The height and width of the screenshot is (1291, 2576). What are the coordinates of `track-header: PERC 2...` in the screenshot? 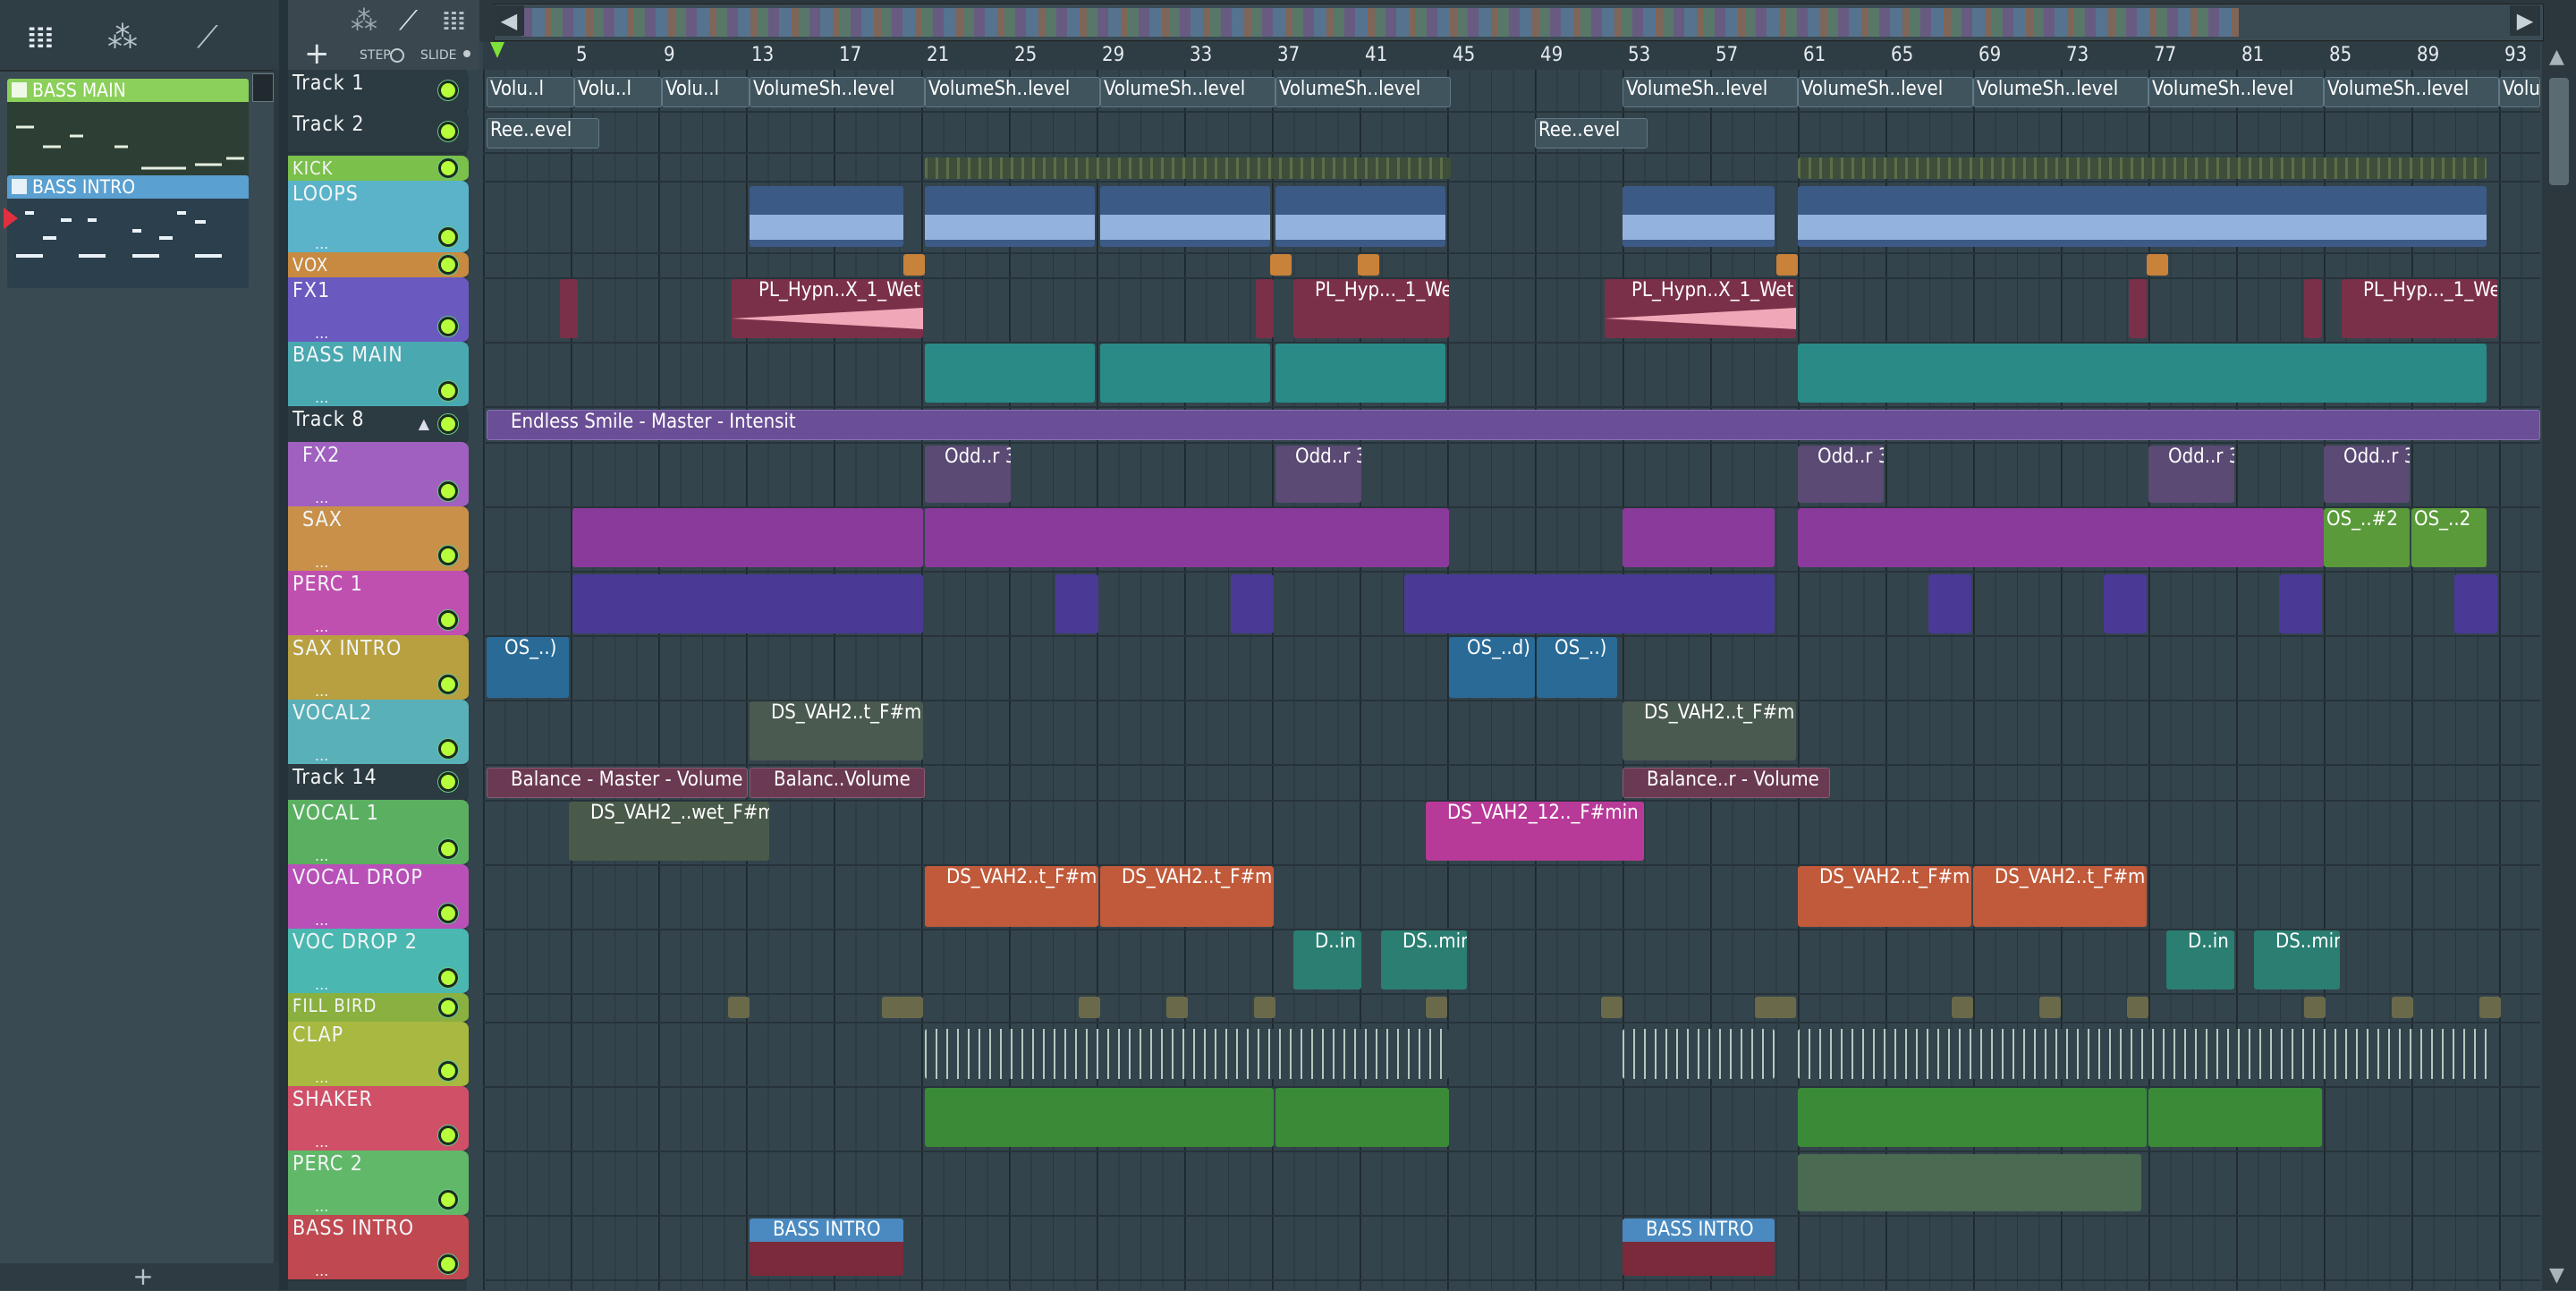 It's located at (378, 1184).